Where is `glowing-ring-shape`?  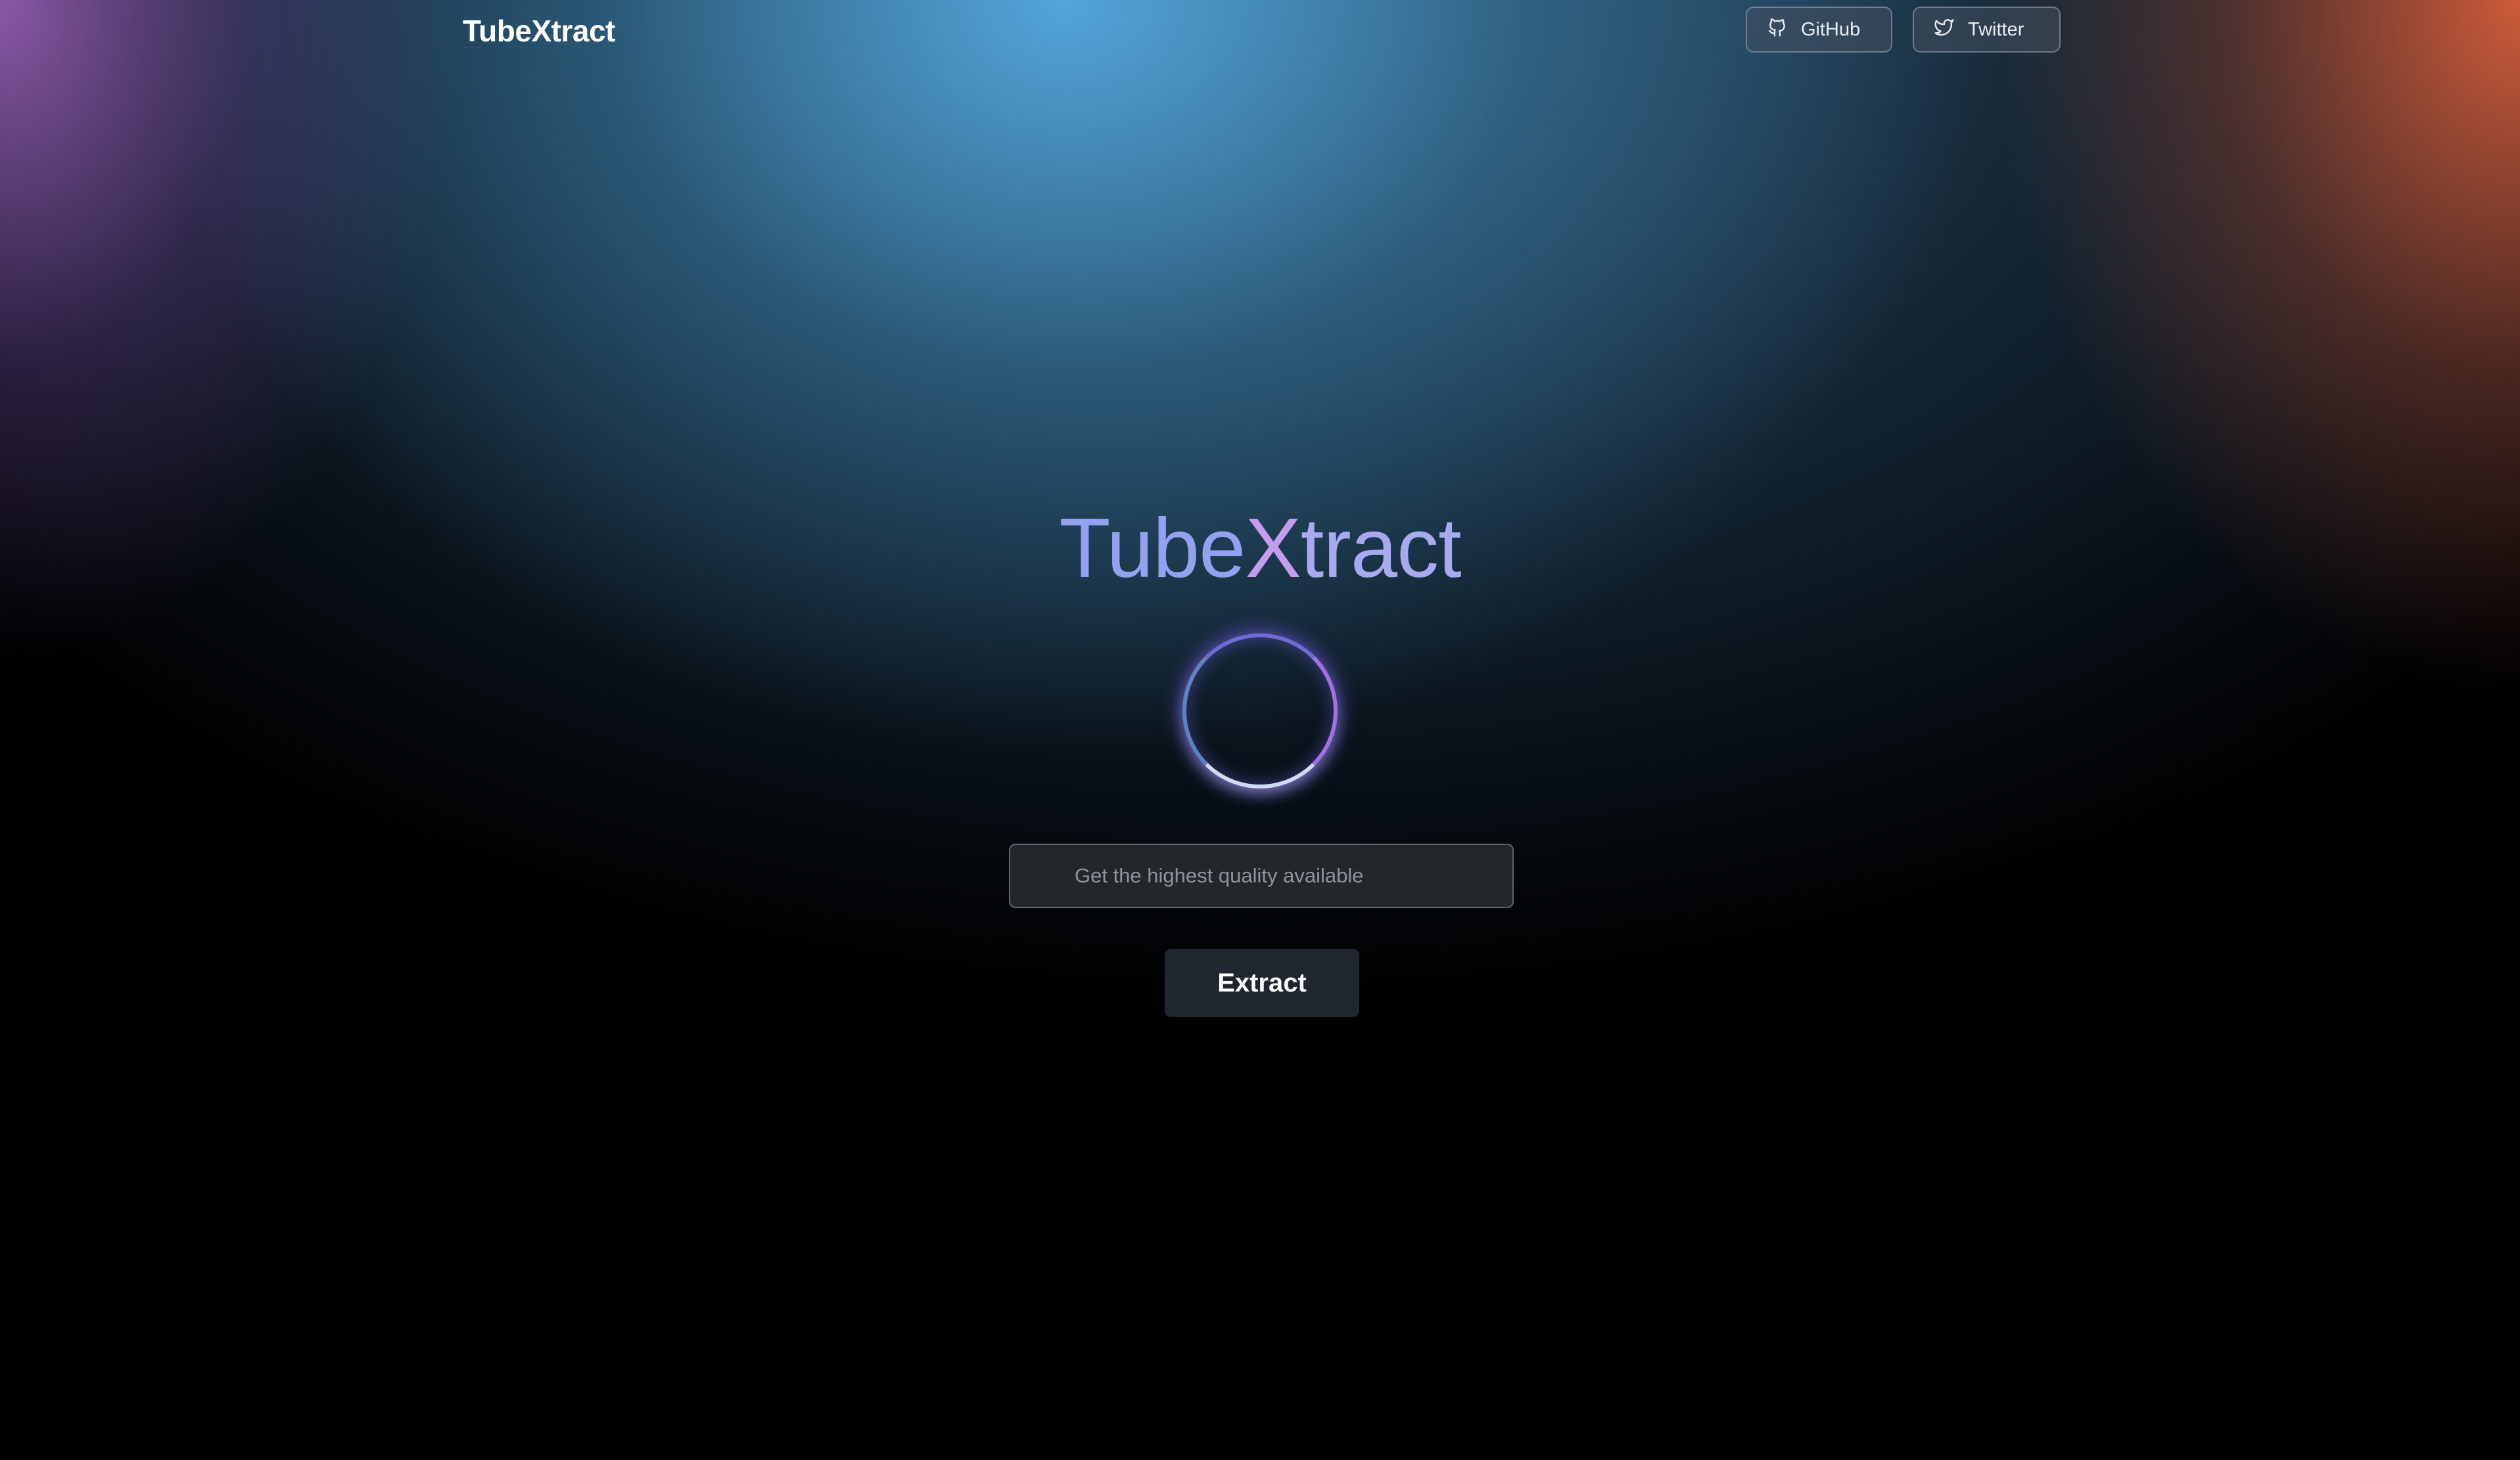
glowing-ring-shape is located at coordinates (1260, 710).